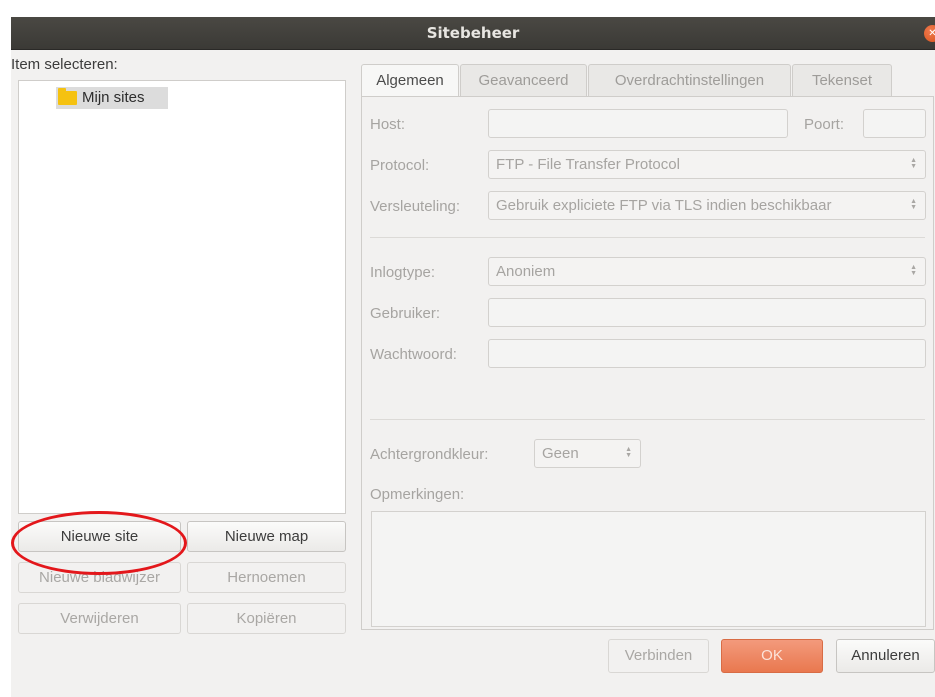 The image size is (935, 697). Describe the element at coordinates (64, 64) in the screenshot. I see `select-entry-label: Item selecteren:` at that location.